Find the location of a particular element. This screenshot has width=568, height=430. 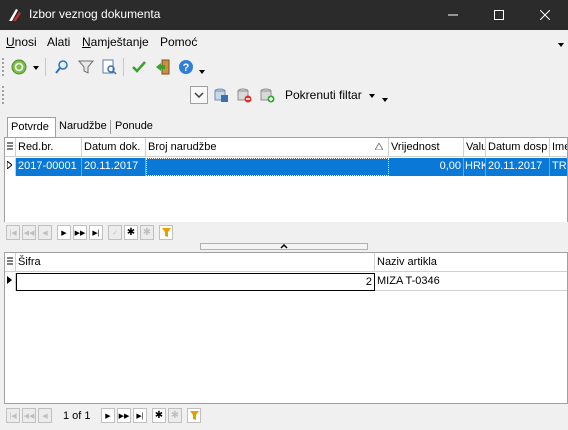

nav-post-button: ✓ is located at coordinates (115, 232).